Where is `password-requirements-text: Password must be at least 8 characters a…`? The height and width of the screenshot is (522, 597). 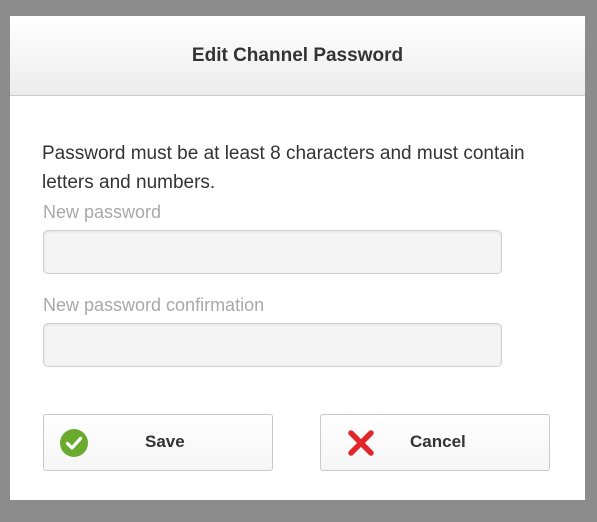
password-requirements-text: Password must be at least 8 characters a… is located at coordinates (283, 168).